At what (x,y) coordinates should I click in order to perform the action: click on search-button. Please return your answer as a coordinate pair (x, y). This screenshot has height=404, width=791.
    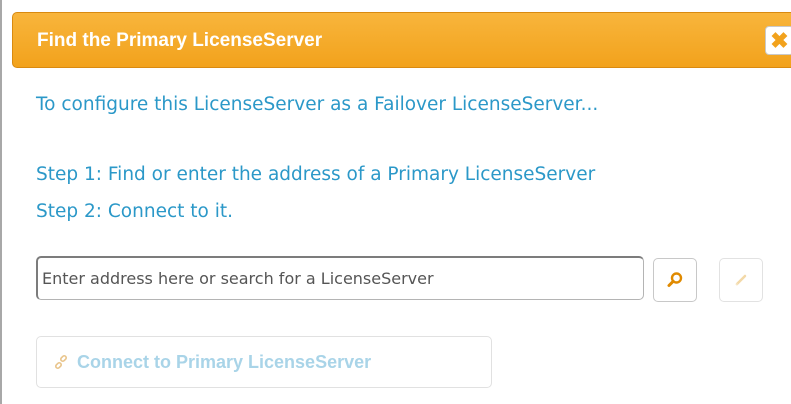
    Looking at the image, I should click on (675, 280).